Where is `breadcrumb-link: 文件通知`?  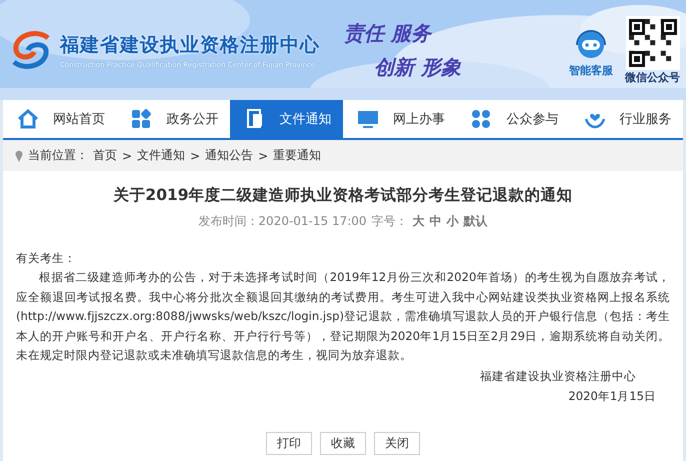 breadcrumb-link: 文件通知 is located at coordinates (161, 155).